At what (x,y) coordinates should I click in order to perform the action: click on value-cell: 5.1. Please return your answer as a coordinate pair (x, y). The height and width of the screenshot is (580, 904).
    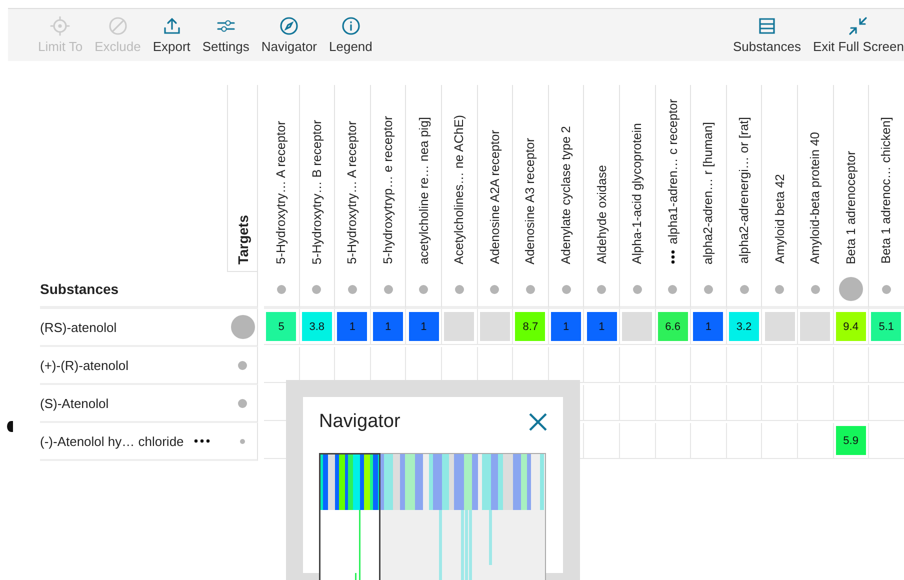
    Looking at the image, I should click on (886, 326).